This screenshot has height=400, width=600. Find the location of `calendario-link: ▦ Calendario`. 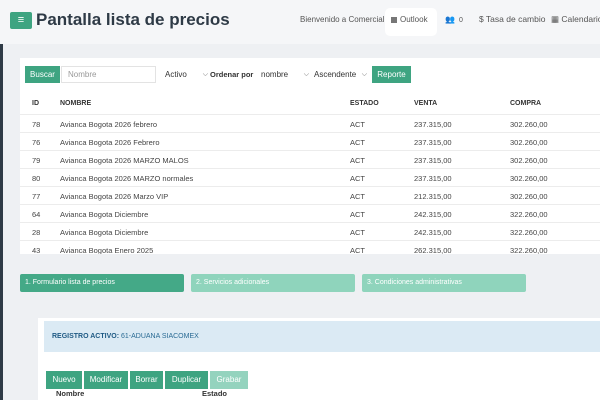

calendario-link: ▦ Calendario is located at coordinates (575, 19).